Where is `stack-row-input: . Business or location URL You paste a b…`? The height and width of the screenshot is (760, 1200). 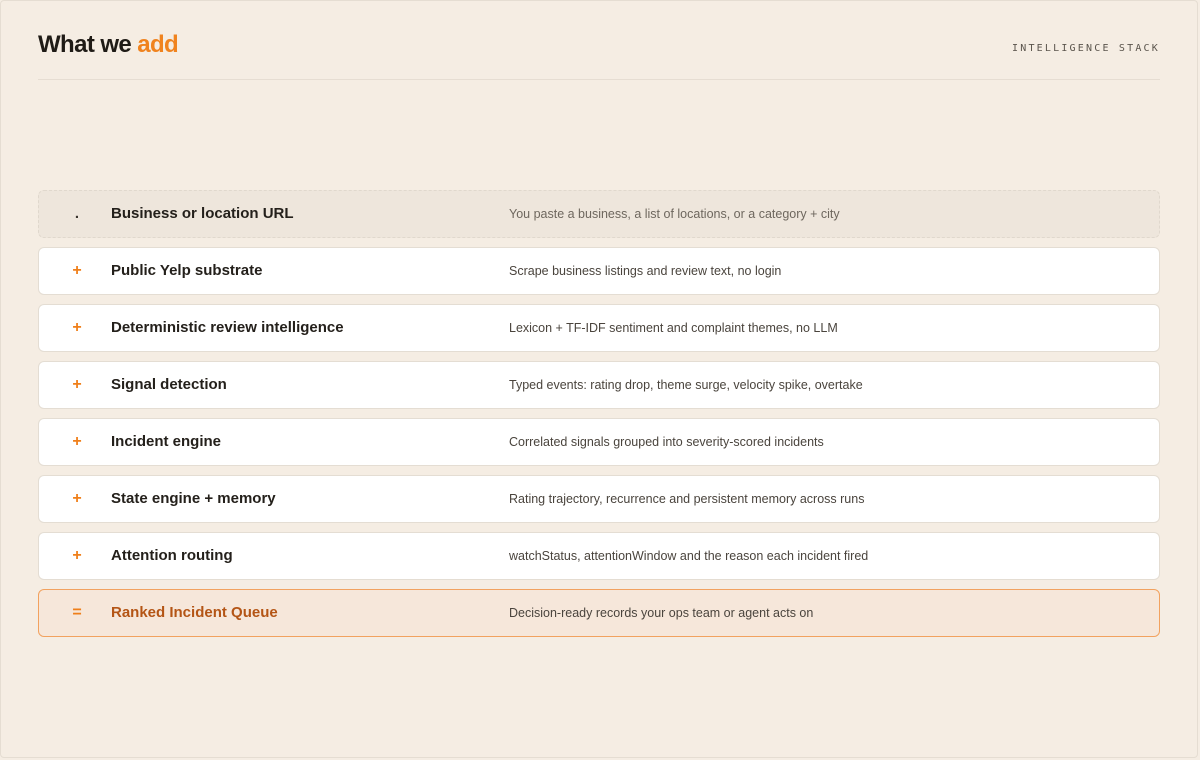 stack-row-input: . Business or location URL You paste a b… is located at coordinates (599, 214).